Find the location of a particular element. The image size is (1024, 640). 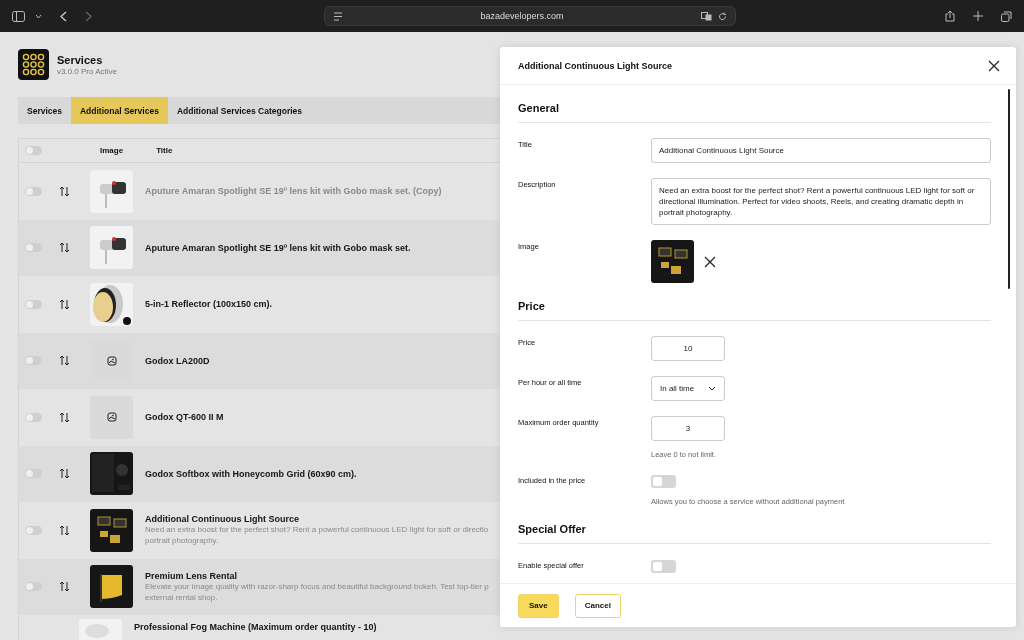

tabs-overview-icon is located at coordinates (1006, 16).